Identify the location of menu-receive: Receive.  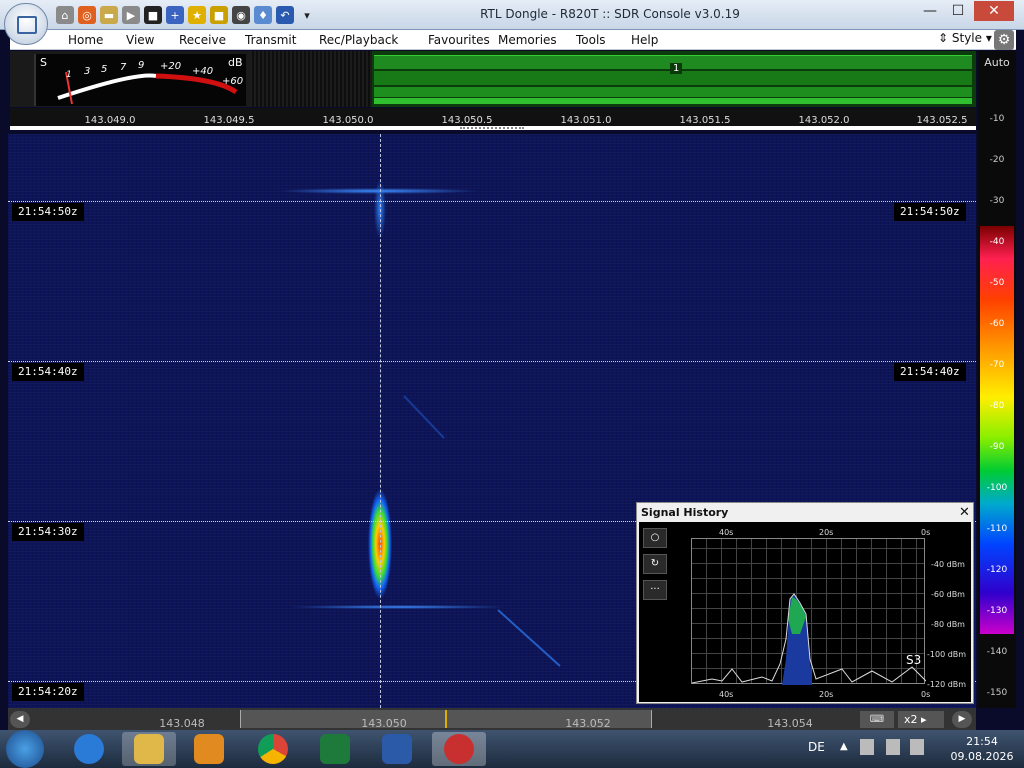
(202, 40).